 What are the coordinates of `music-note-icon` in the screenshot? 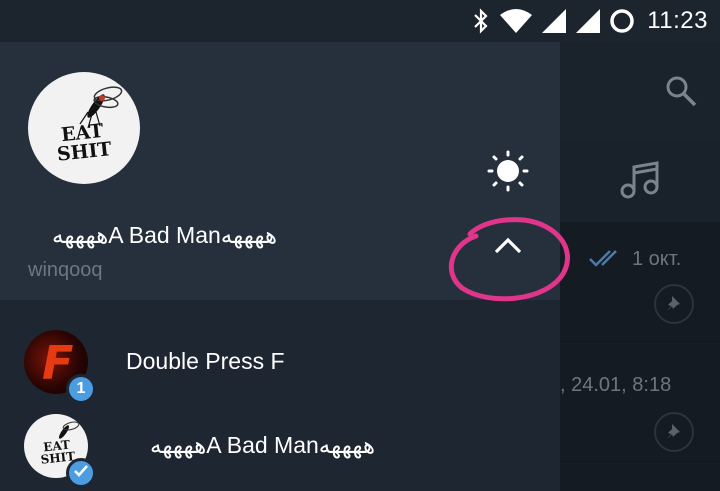 It's located at (640, 182).